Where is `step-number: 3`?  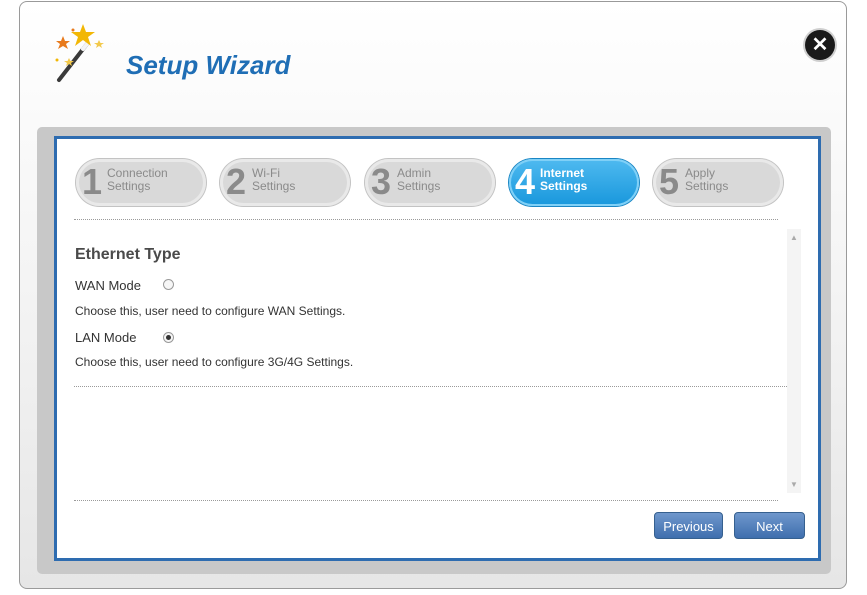 step-number: 3 is located at coordinates (381, 181).